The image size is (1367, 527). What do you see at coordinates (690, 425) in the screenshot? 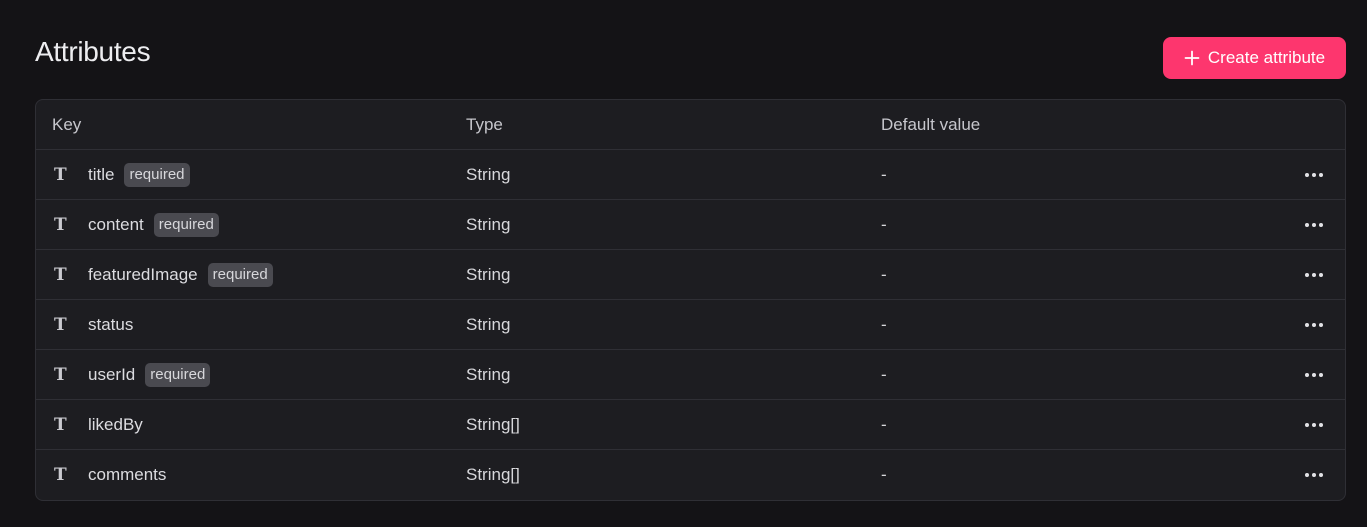
I see `table-row: T likedBy String[] -` at bounding box center [690, 425].